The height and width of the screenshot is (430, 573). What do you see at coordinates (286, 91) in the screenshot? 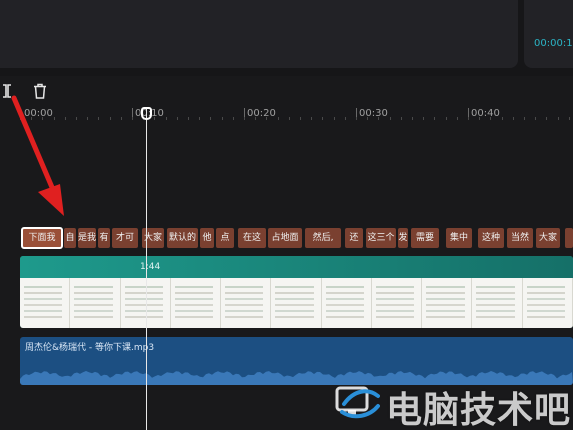
I see `timeline-toolbar` at bounding box center [286, 91].